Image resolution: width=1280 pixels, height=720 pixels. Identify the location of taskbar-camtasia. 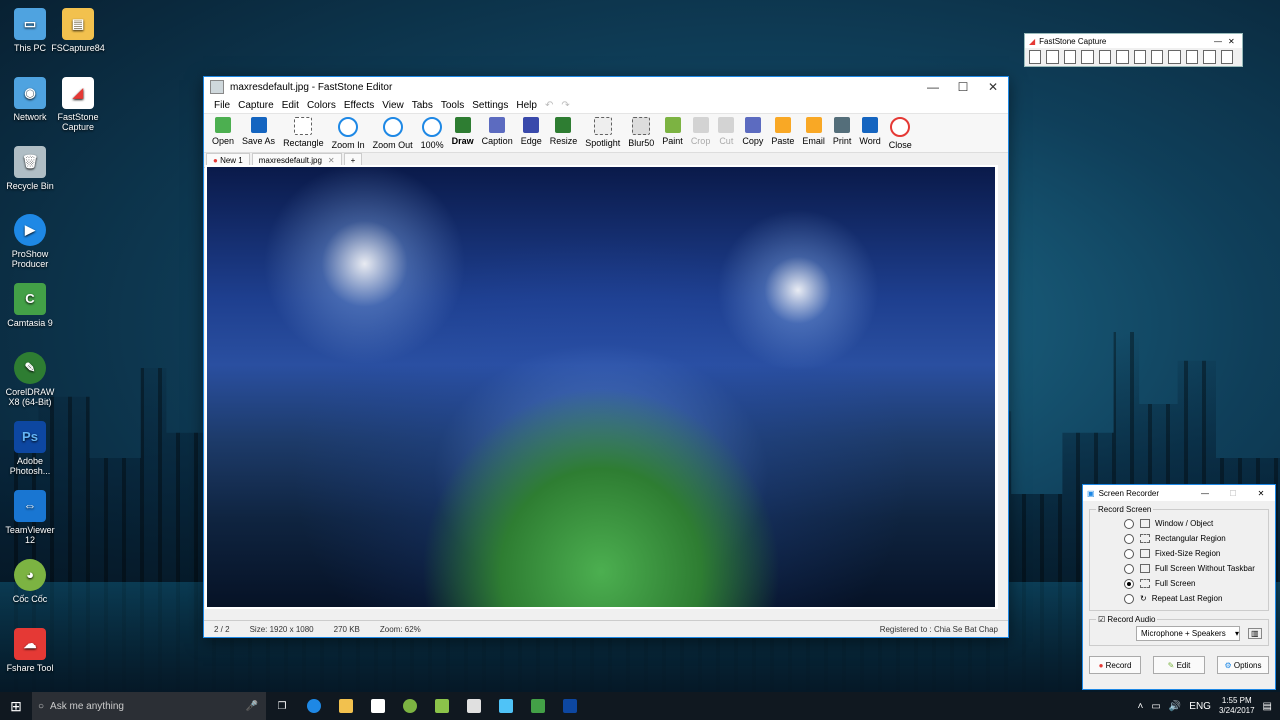
(538, 706).